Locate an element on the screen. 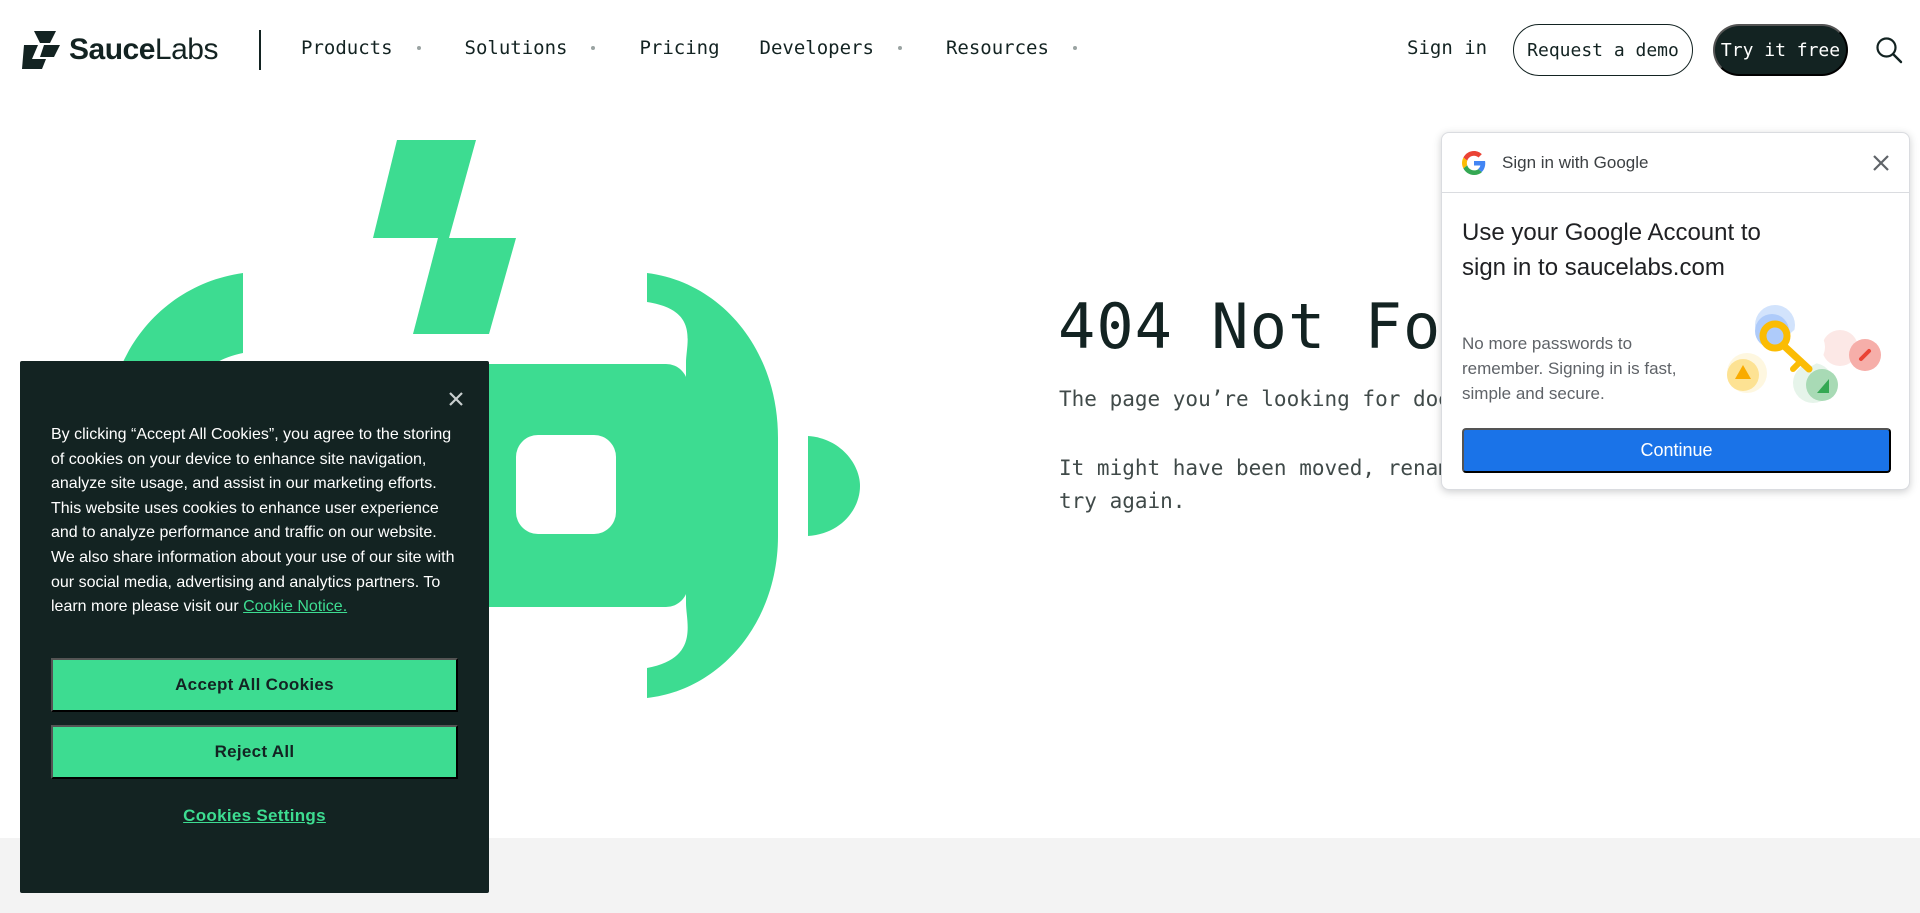  header-divider is located at coordinates (260, 50).